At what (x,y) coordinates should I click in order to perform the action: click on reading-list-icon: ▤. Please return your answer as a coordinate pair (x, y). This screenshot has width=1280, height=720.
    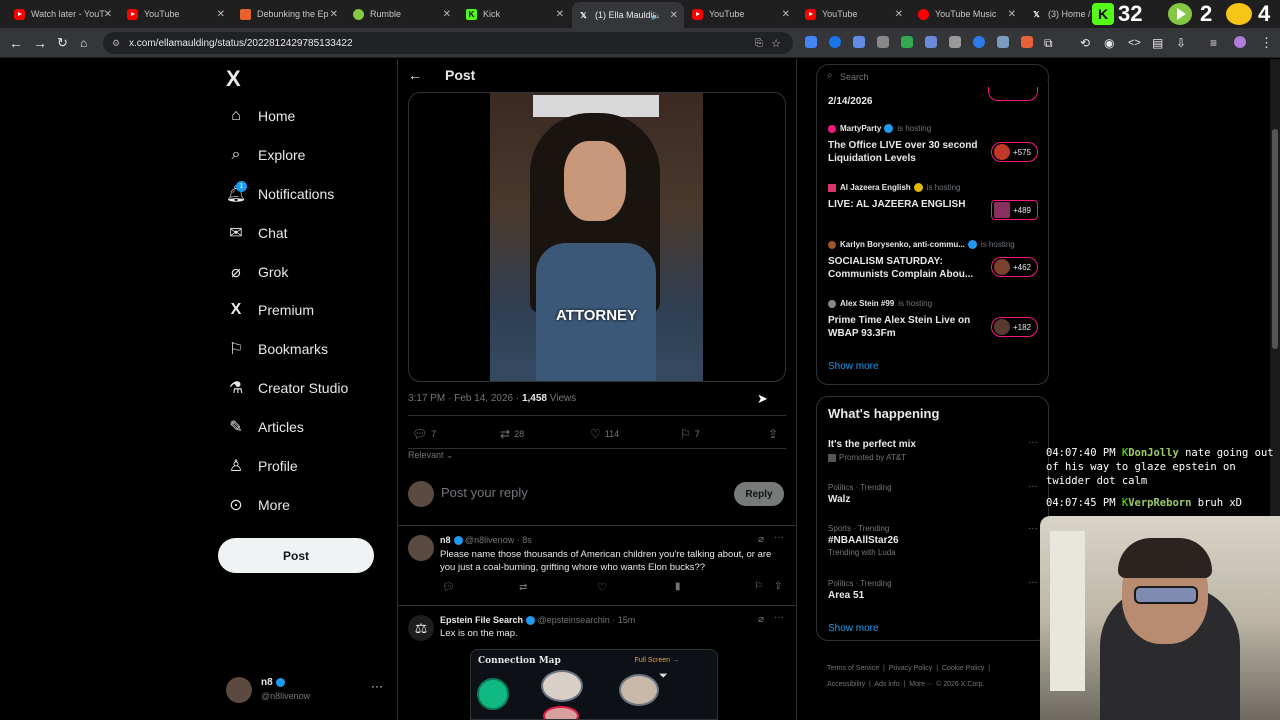
    Looking at the image, I should click on (1157, 43).